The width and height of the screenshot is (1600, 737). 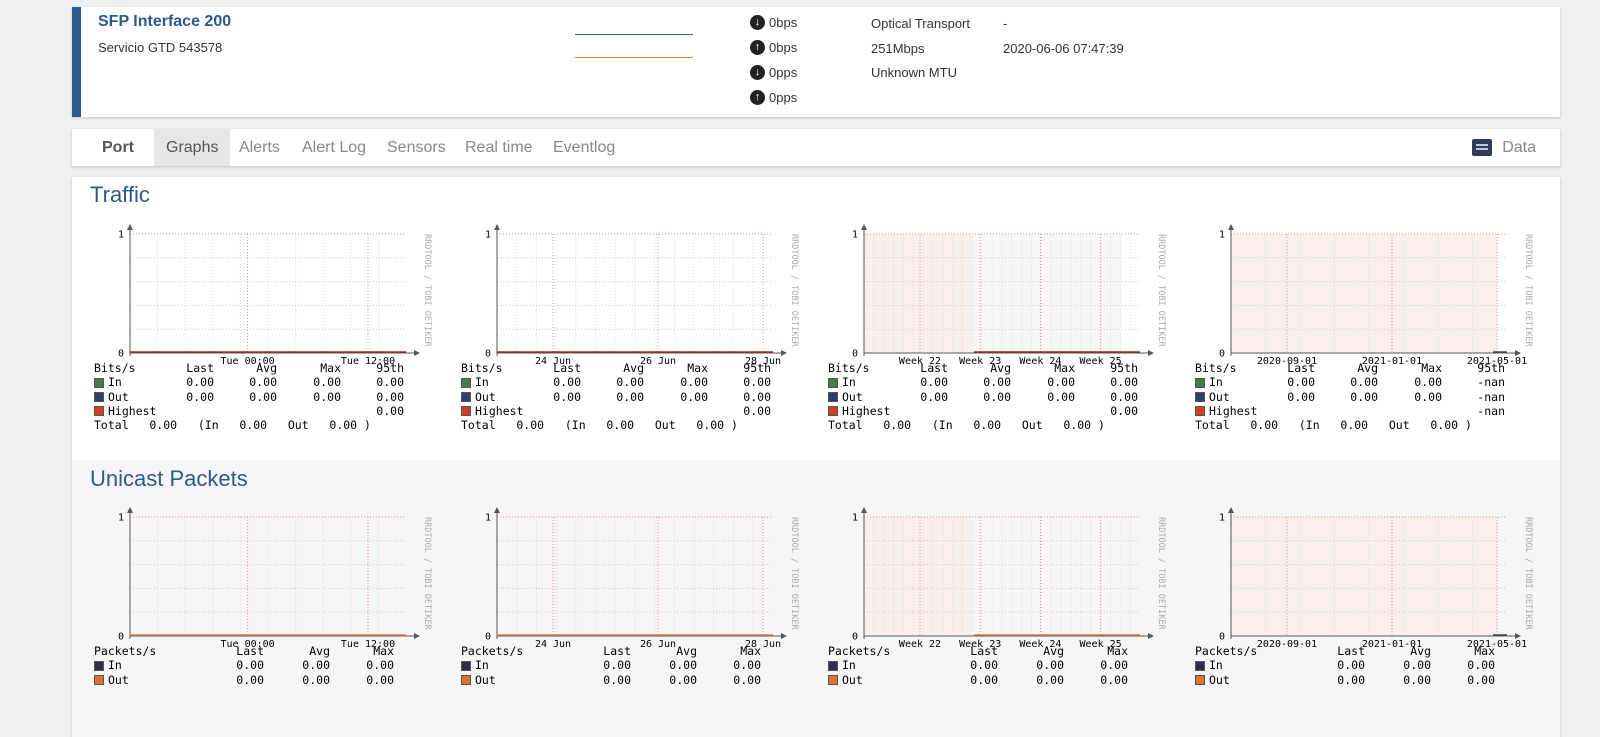 What do you see at coordinates (1222, 235) in the screenshot?
I see `y-tick-label: 1` at bounding box center [1222, 235].